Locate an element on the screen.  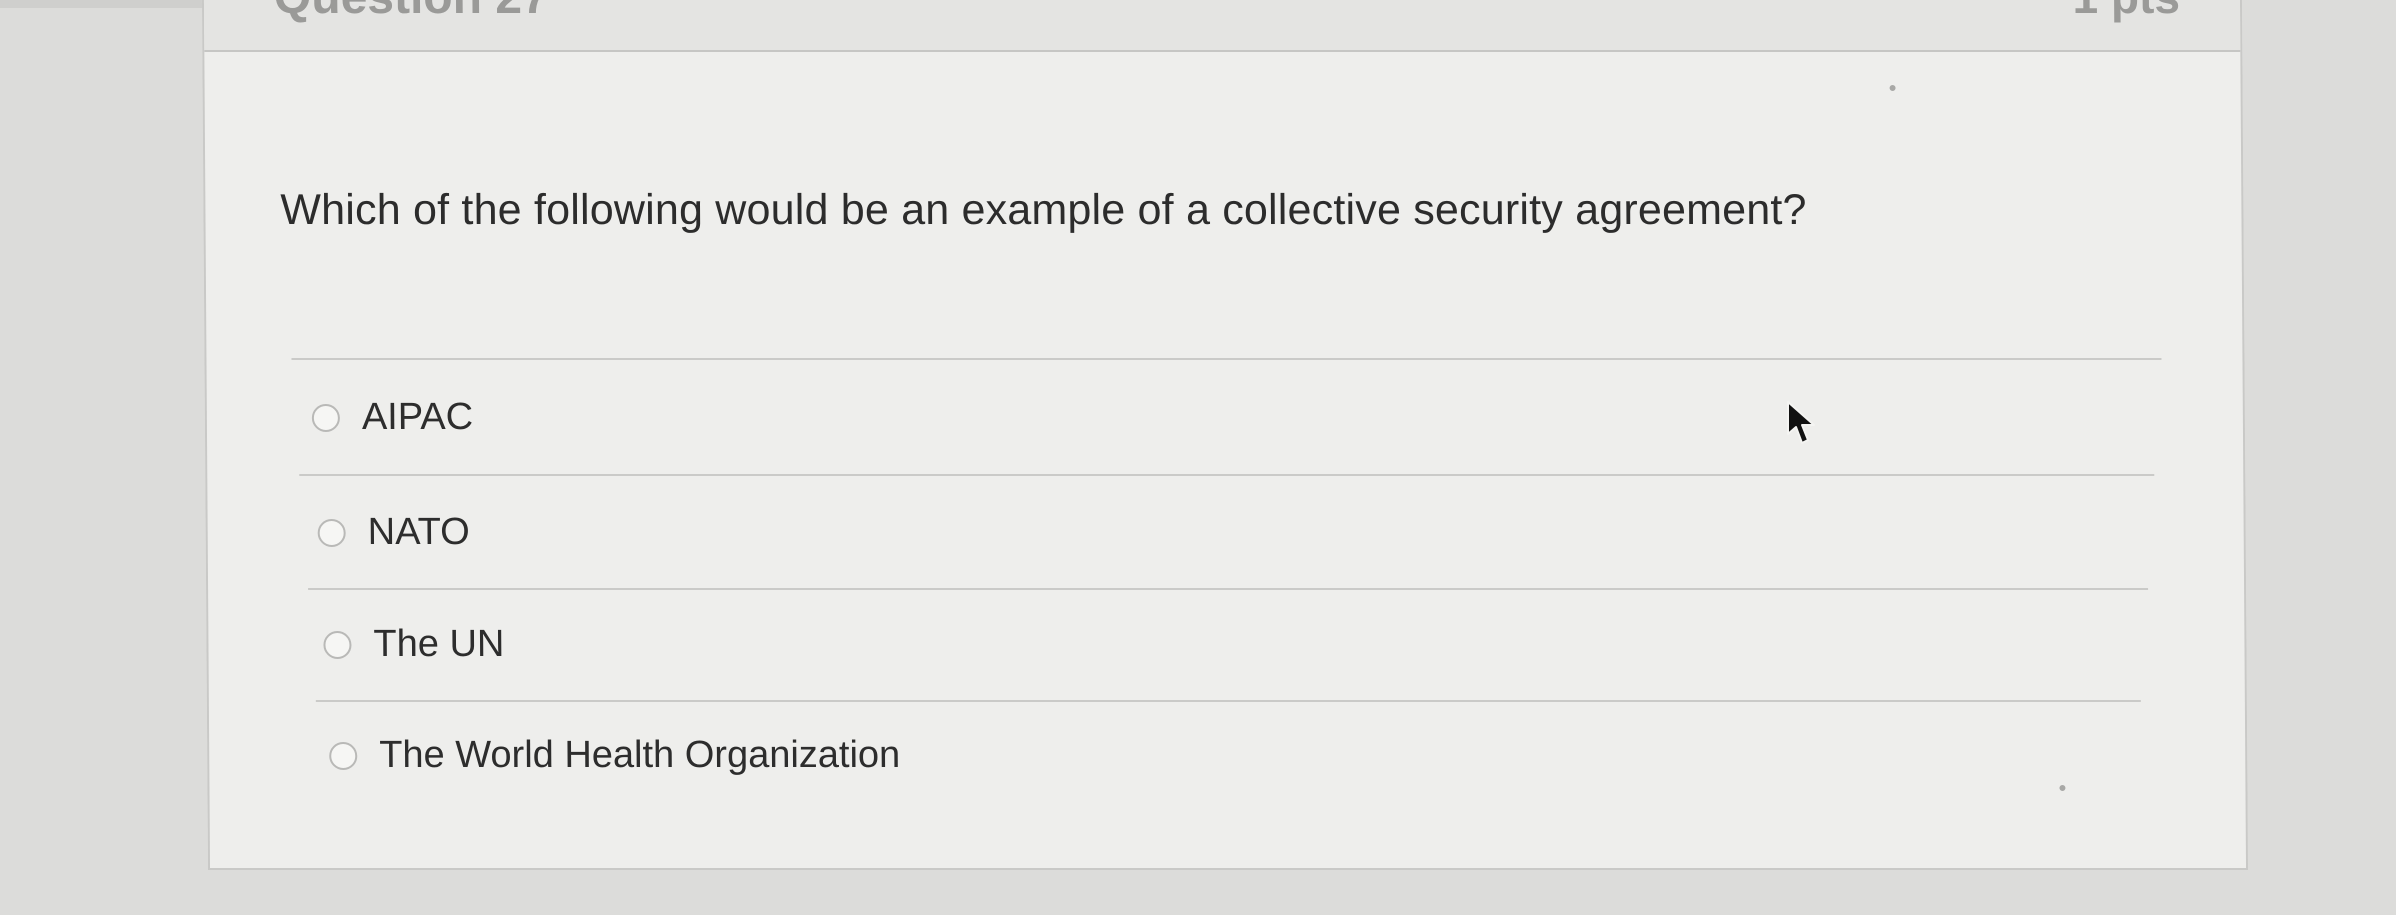
answer-label: The World Health Organization is located at coordinates (640, 755).